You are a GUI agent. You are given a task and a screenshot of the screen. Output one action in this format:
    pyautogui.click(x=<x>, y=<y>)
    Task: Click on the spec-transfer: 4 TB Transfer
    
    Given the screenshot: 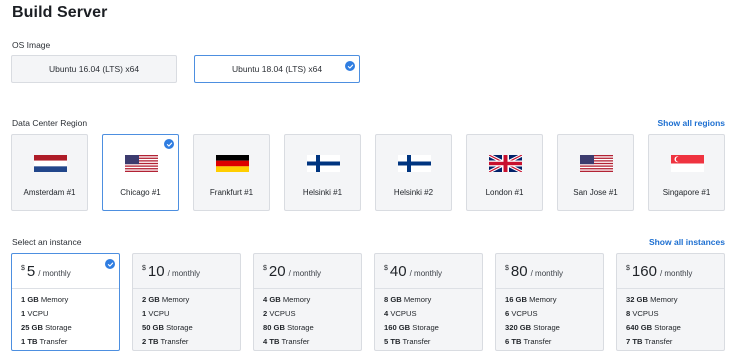 What is the action you would take?
    pyautogui.click(x=286, y=341)
    